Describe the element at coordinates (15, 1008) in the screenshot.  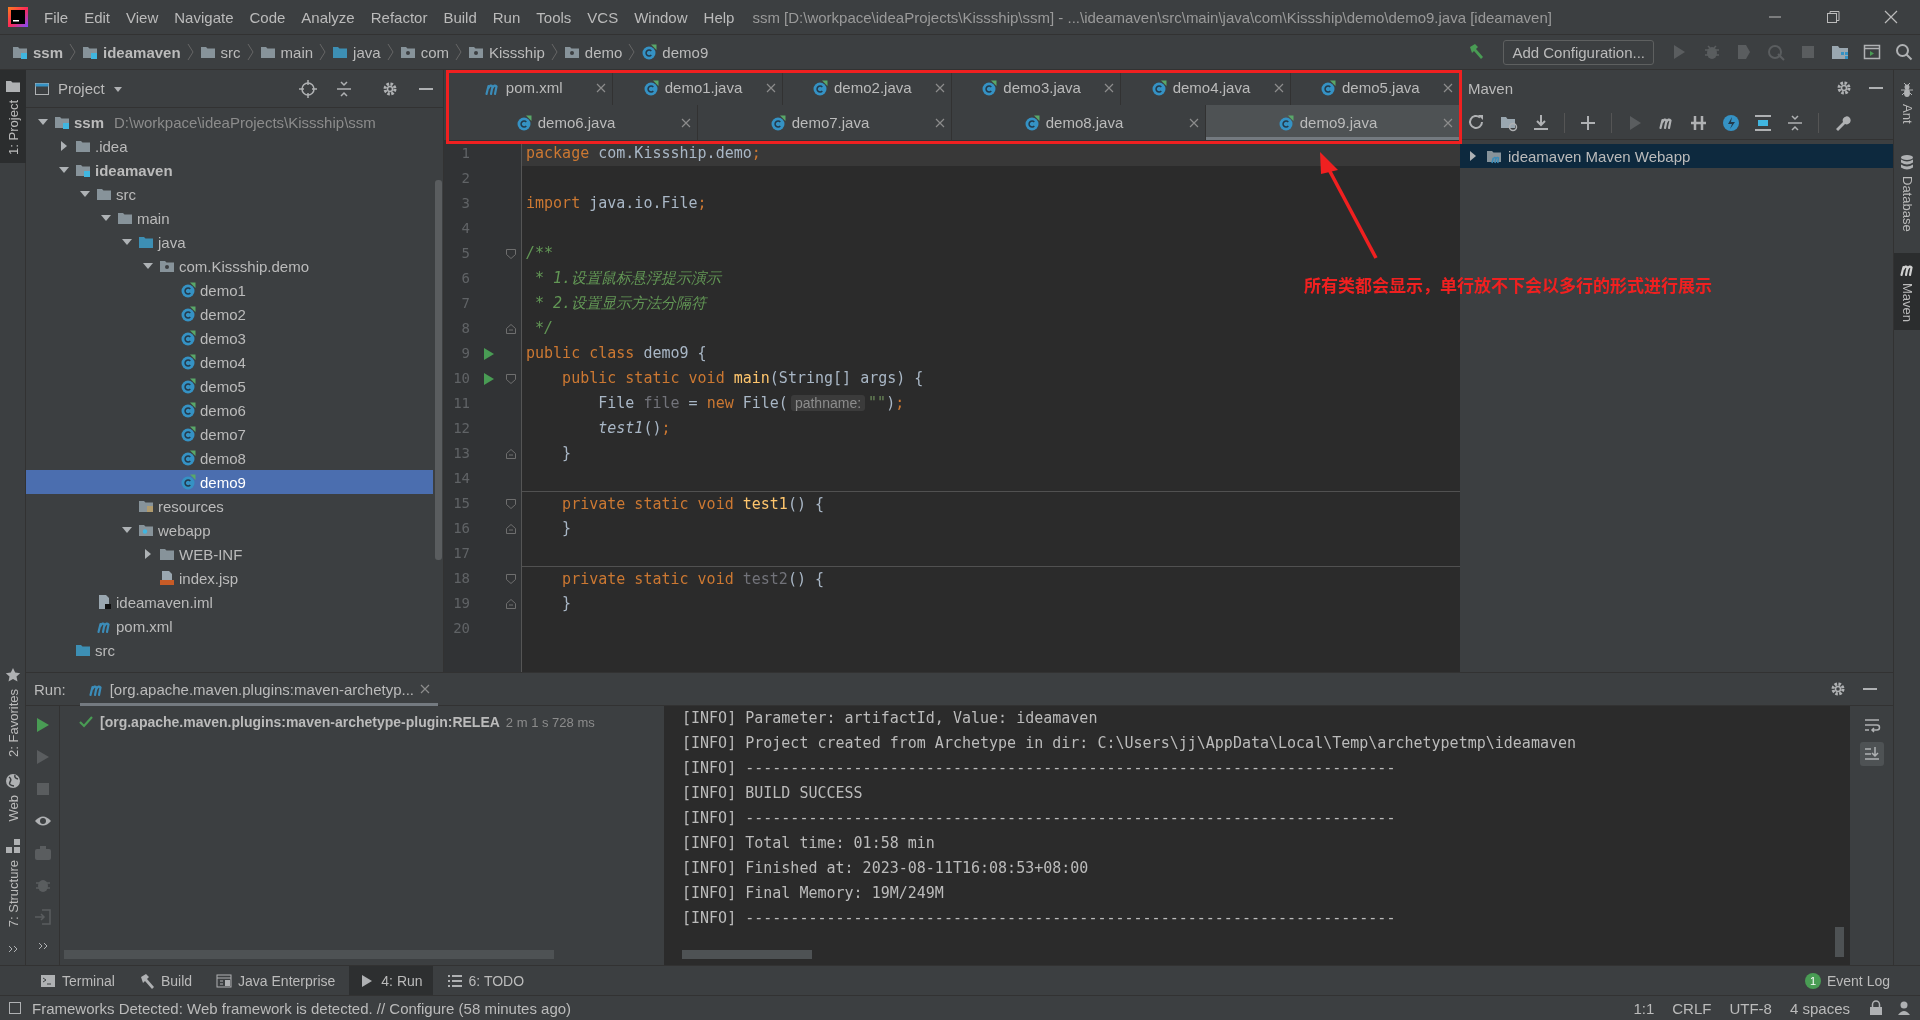
I see `status-toggle-icon` at that location.